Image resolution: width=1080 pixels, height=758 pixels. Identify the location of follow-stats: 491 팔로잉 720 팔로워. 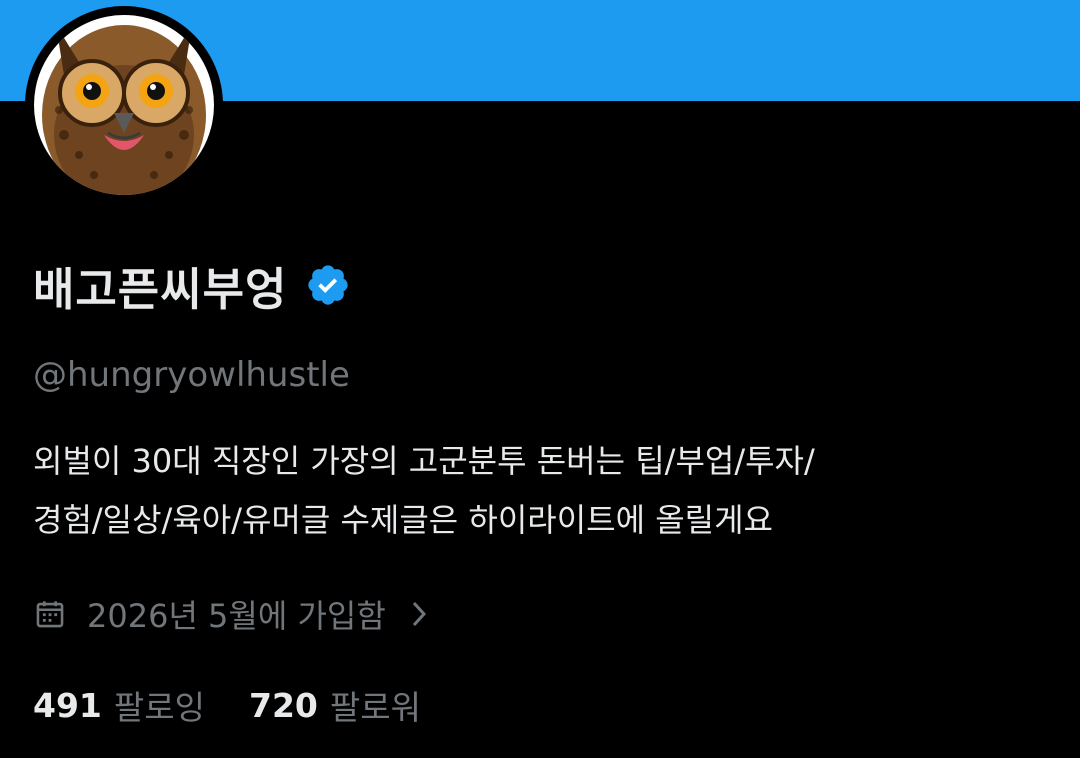
(249, 705).